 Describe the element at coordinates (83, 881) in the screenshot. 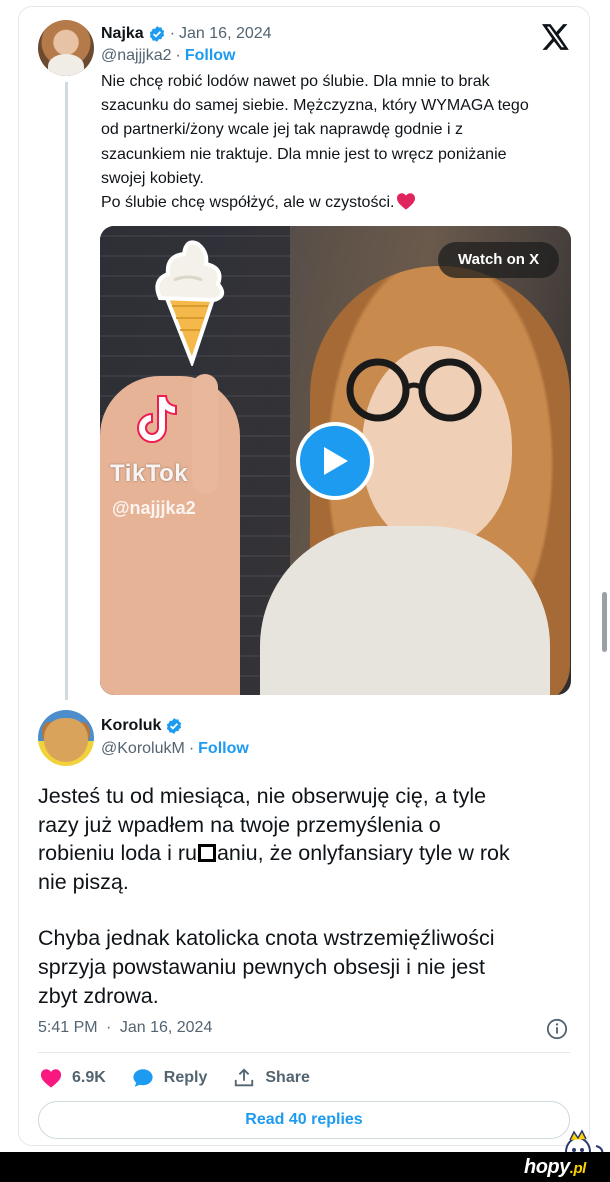

I see `tweet-text-line: nie piszą.` at that location.